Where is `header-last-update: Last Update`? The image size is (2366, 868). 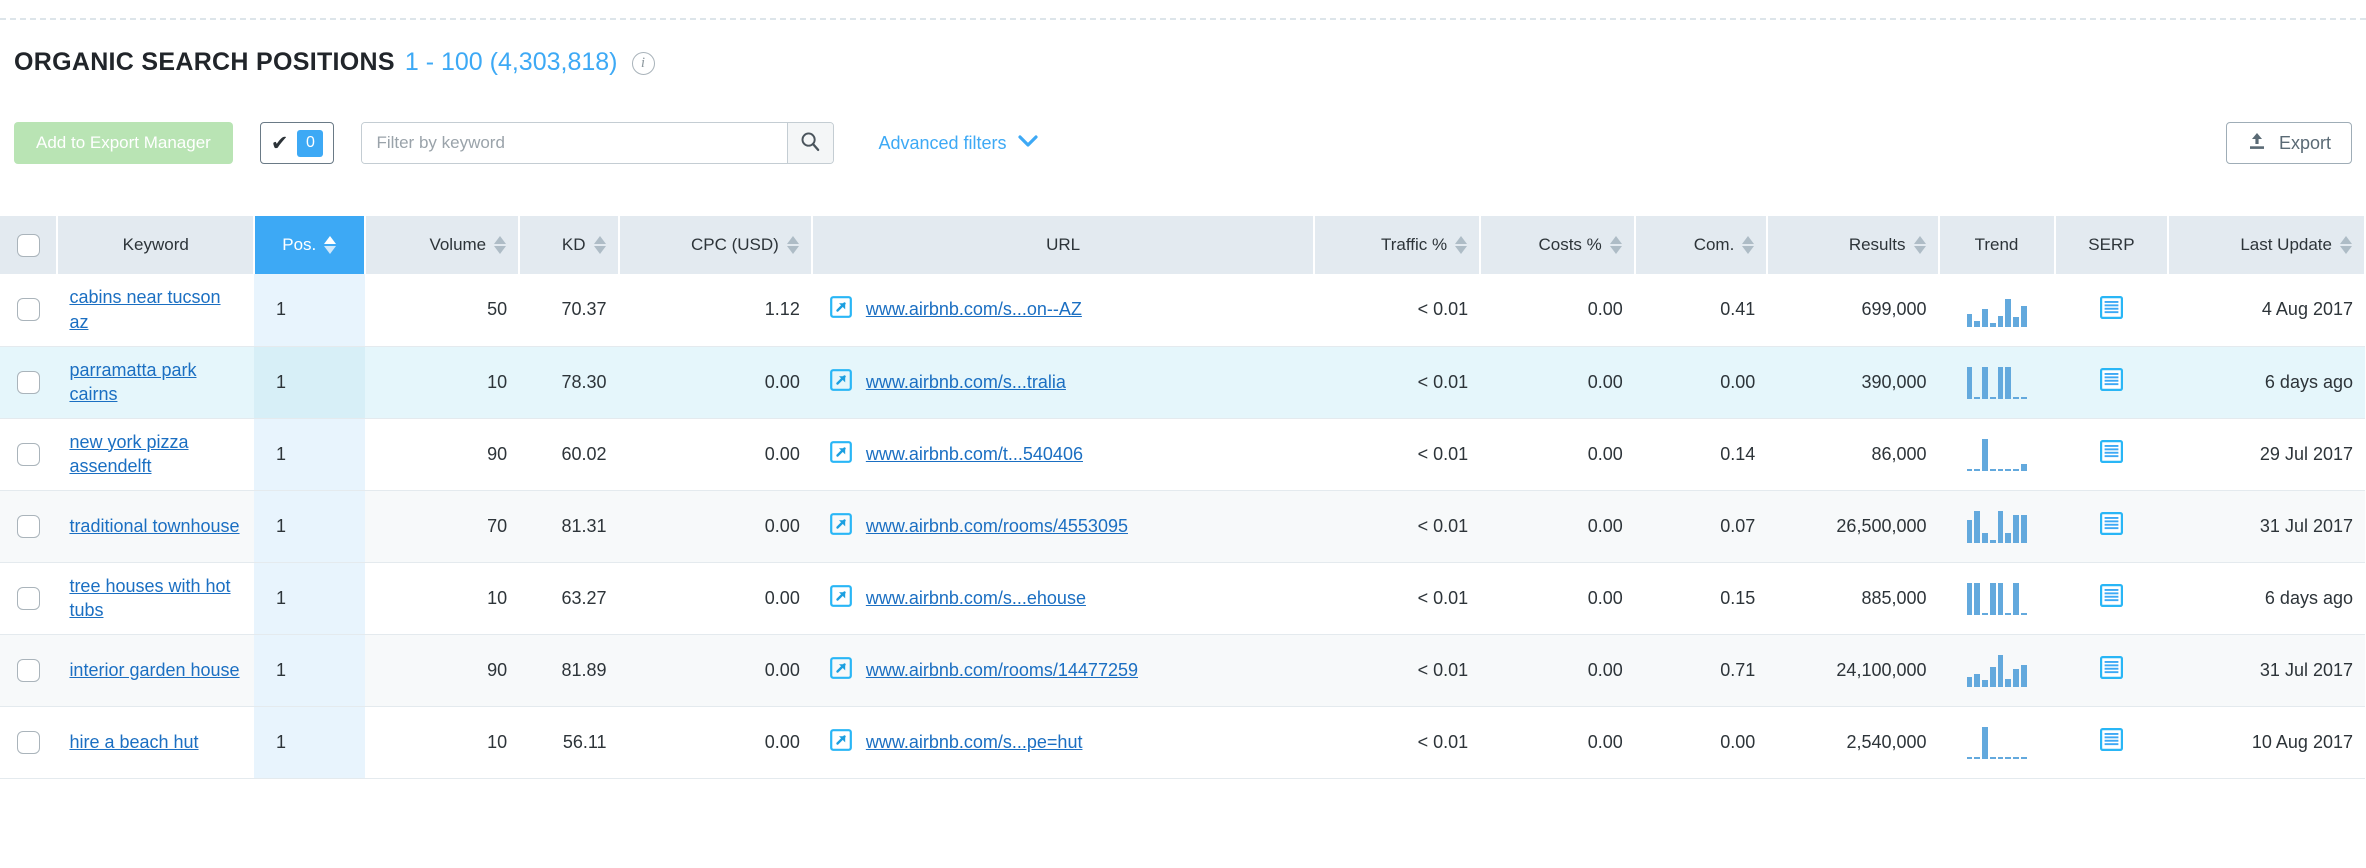 header-last-update: Last Update is located at coordinates (2267, 245).